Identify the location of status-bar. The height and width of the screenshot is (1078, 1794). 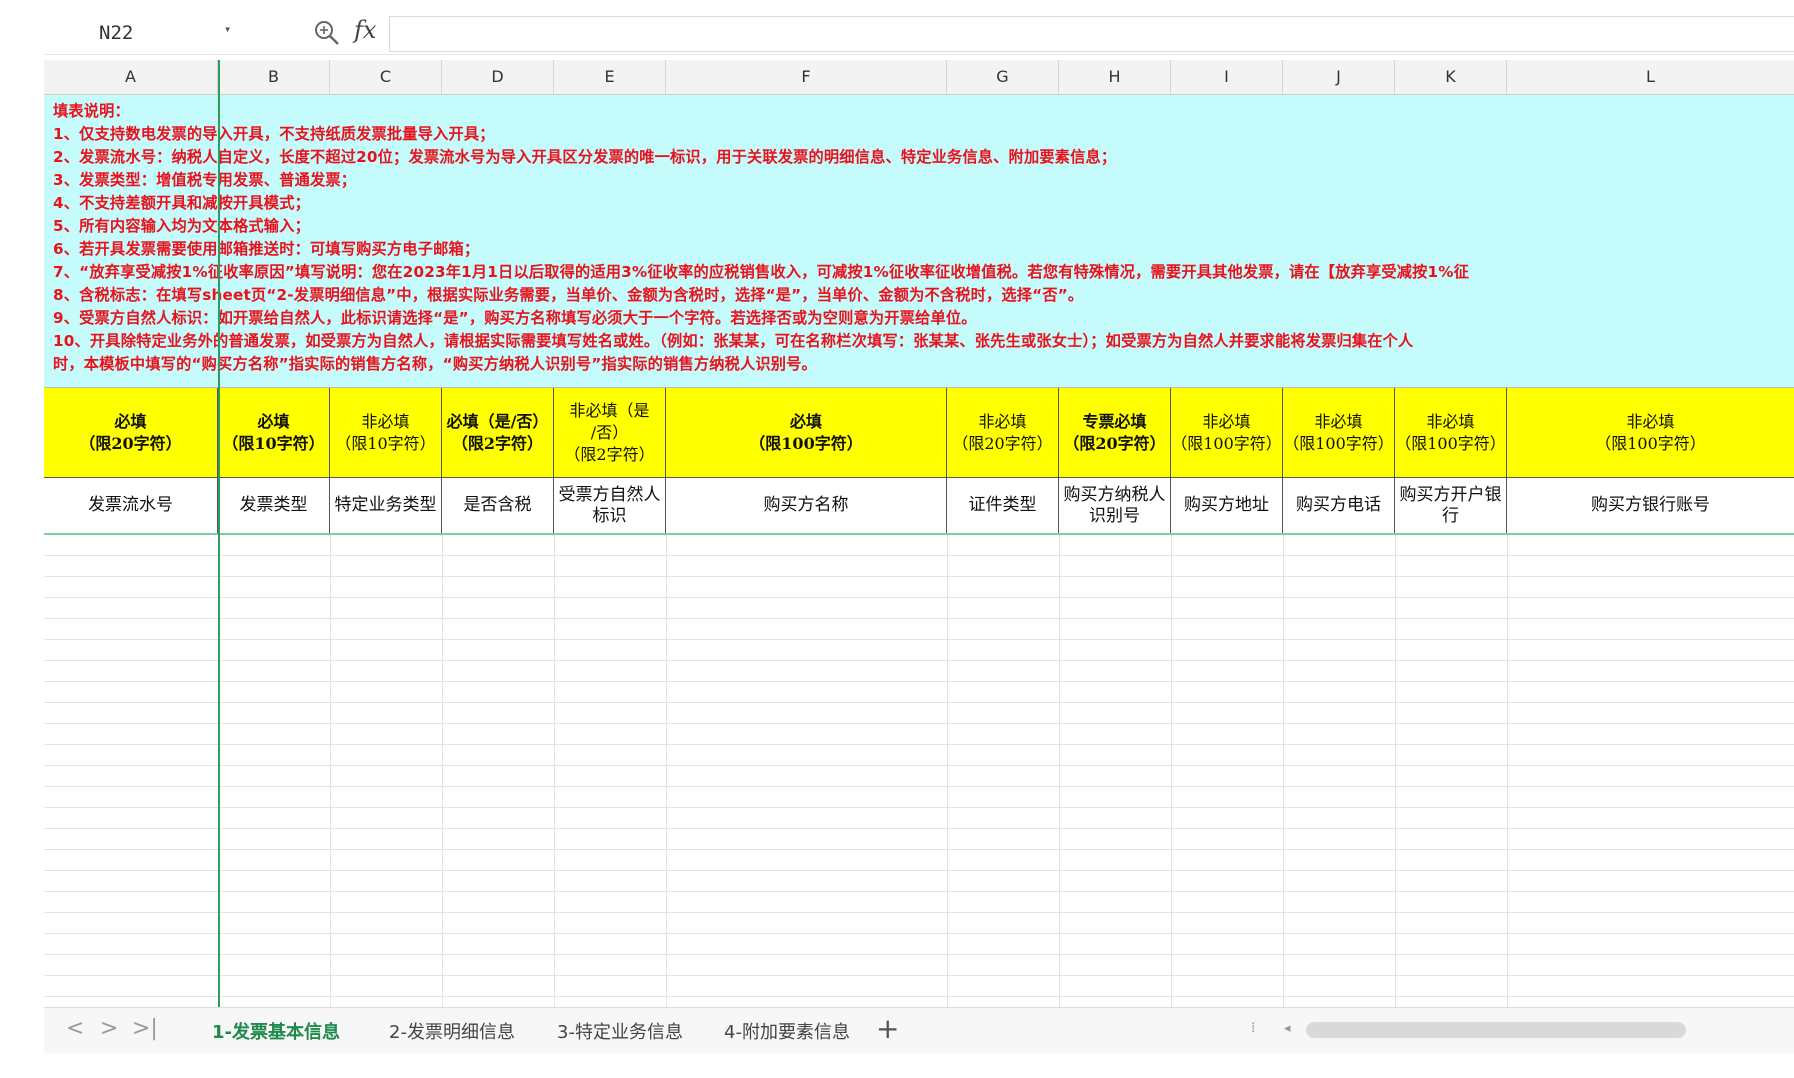
(919, 1065).